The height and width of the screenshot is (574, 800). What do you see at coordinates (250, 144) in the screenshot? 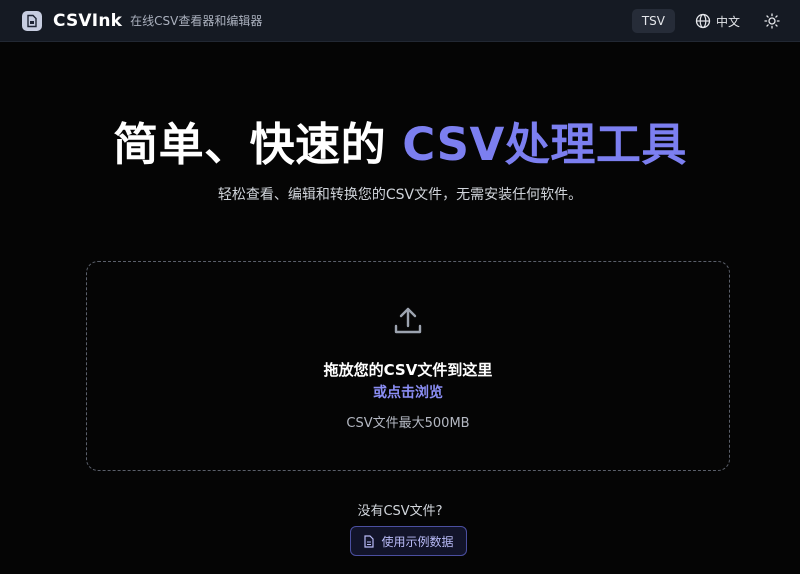
I see `hero-title-main: 简单、快速的` at bounding box center [250, 144].